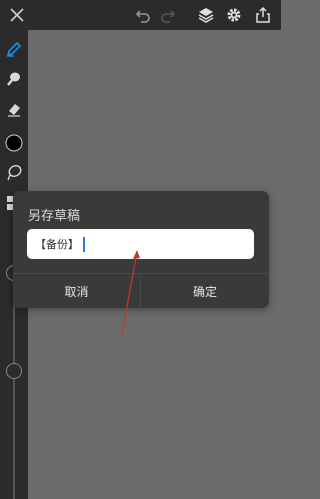  Describe the element at coordinates (14, 371) in the screenshot. I see `opacity-knob` at that location.